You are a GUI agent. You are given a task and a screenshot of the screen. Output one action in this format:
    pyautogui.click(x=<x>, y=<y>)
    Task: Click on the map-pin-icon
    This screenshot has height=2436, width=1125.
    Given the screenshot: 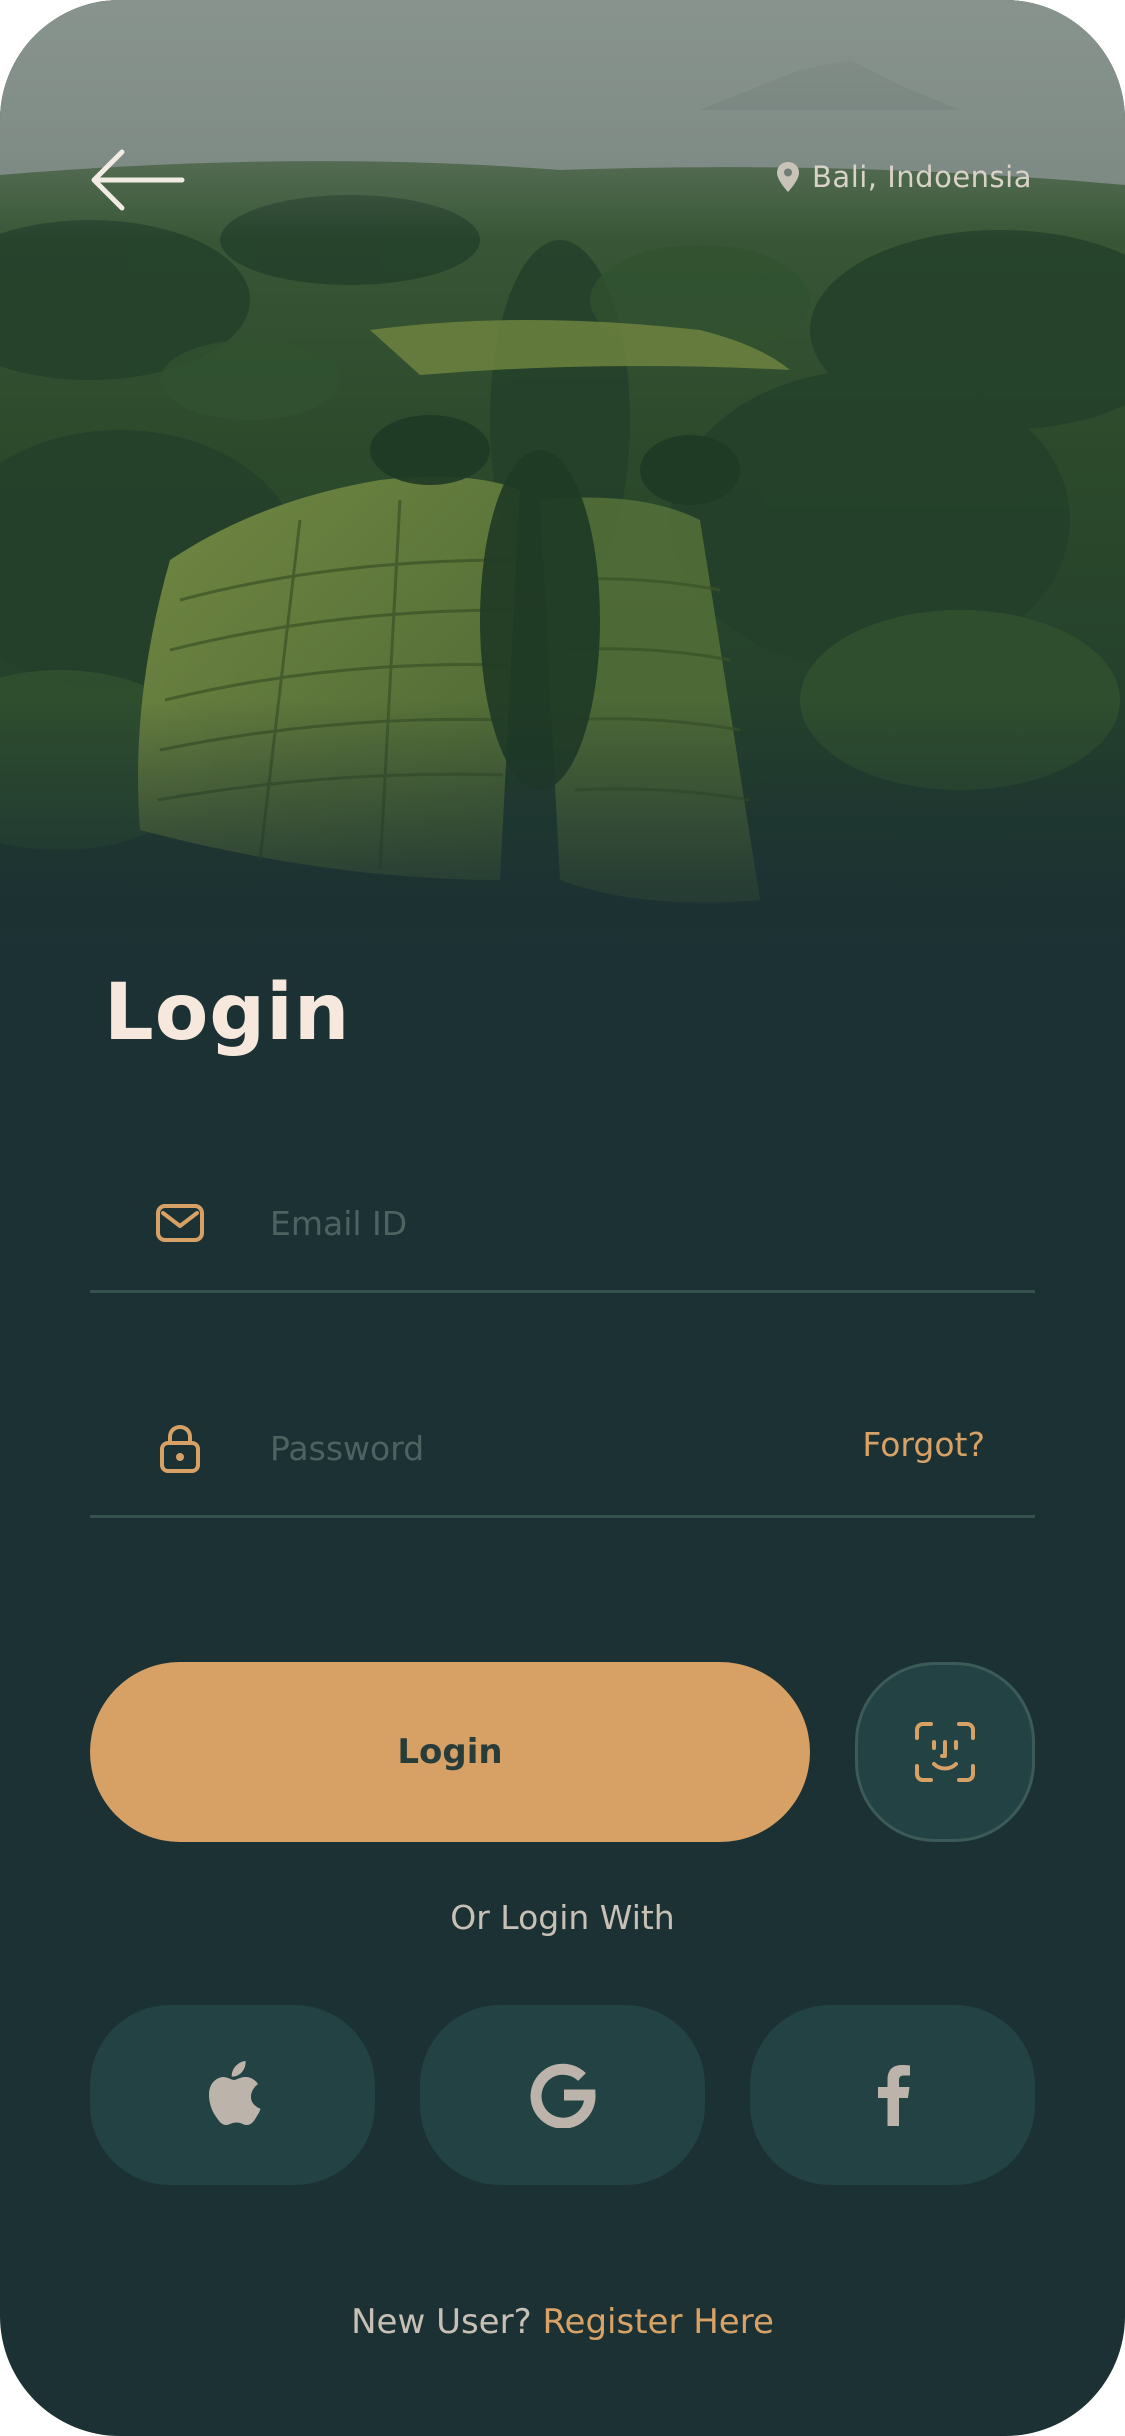 What is the action you would take?
    pyautogui.click(x=788, y=177)
    